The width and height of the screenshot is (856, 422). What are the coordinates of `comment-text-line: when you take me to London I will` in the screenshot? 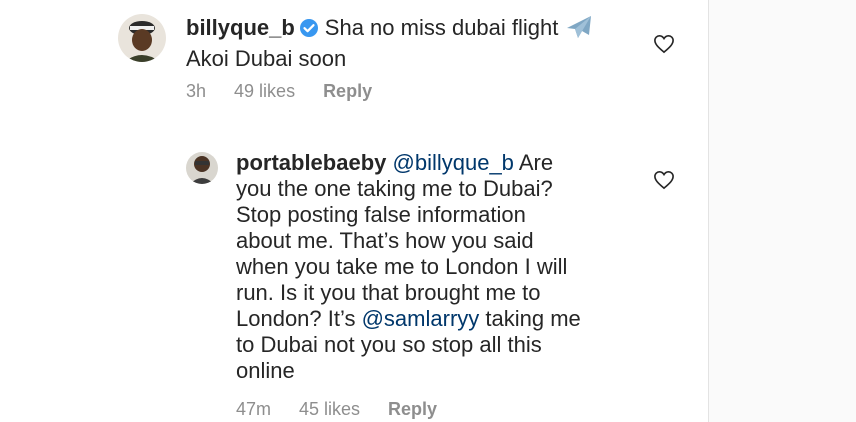 It's located at (402, 266).